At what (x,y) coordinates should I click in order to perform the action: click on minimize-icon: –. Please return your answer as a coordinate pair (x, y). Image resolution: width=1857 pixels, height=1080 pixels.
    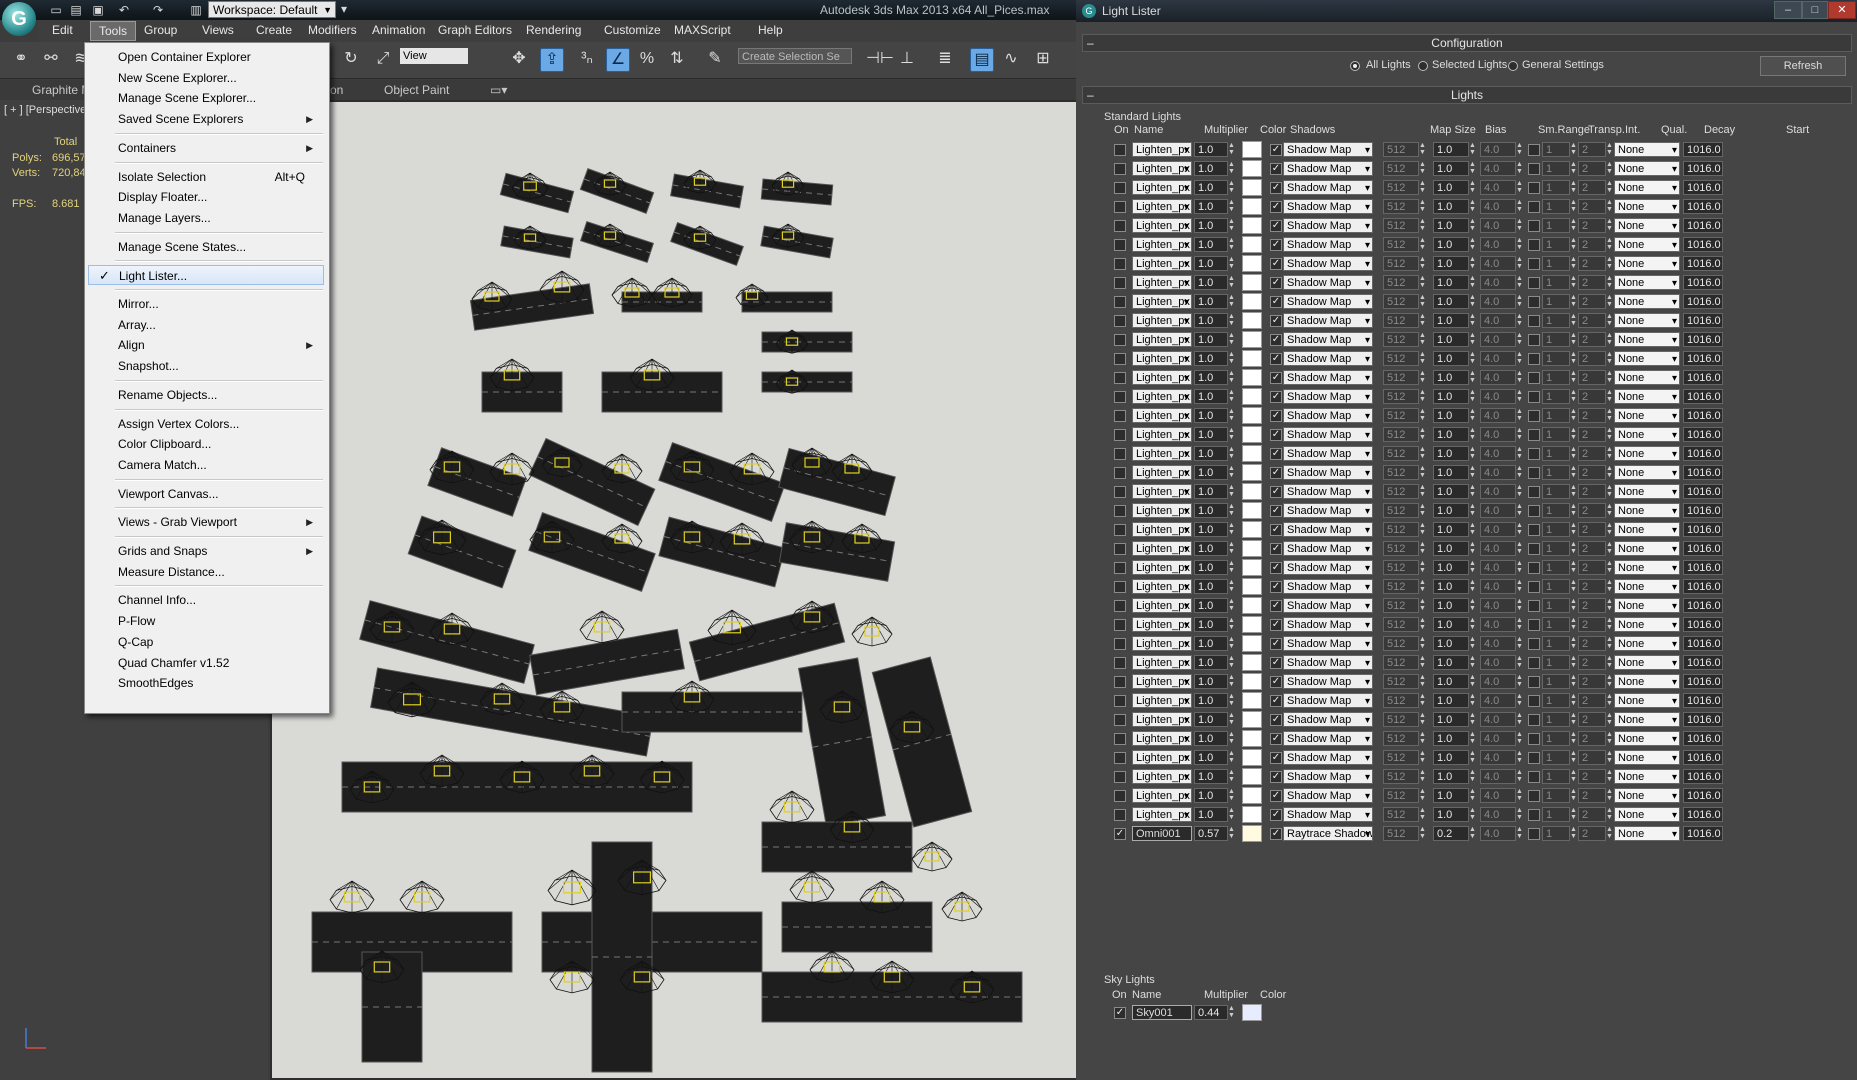
    Looking at the image, I should click on (1788, 10).